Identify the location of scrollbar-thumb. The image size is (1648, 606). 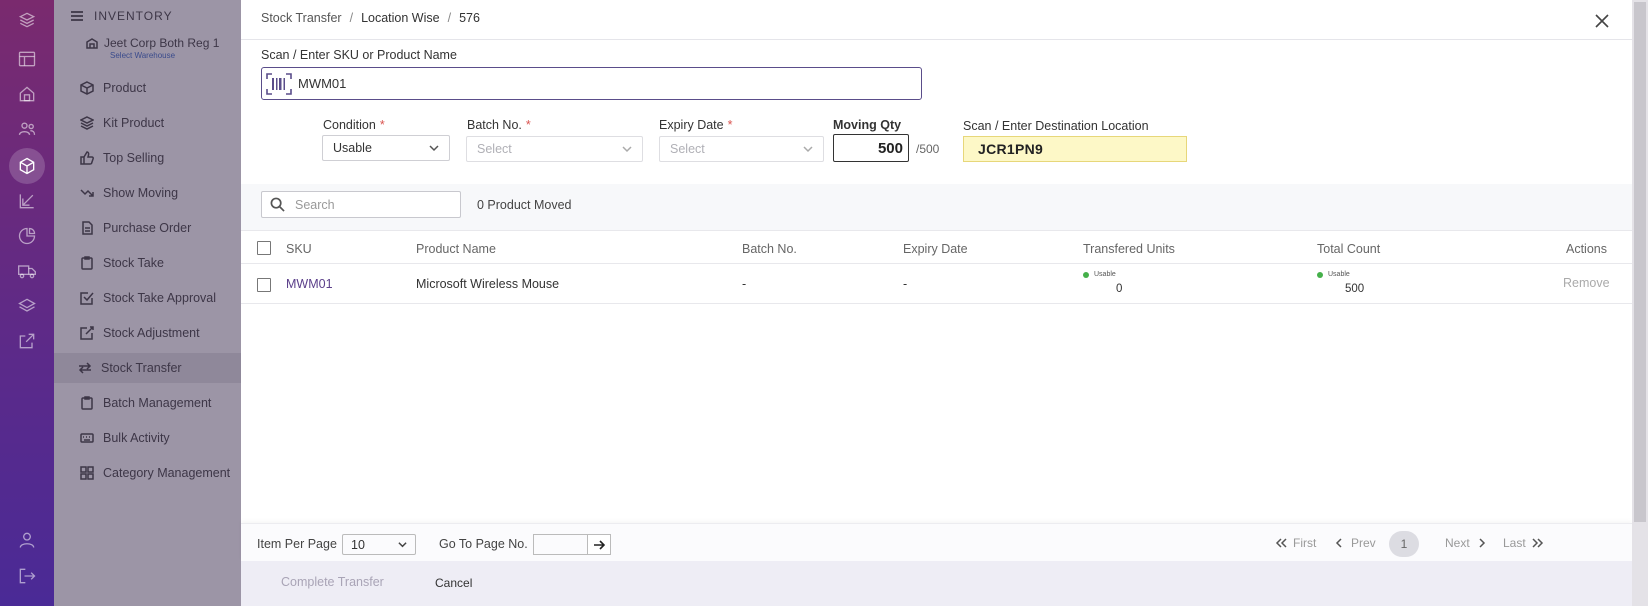
(1640, 262).